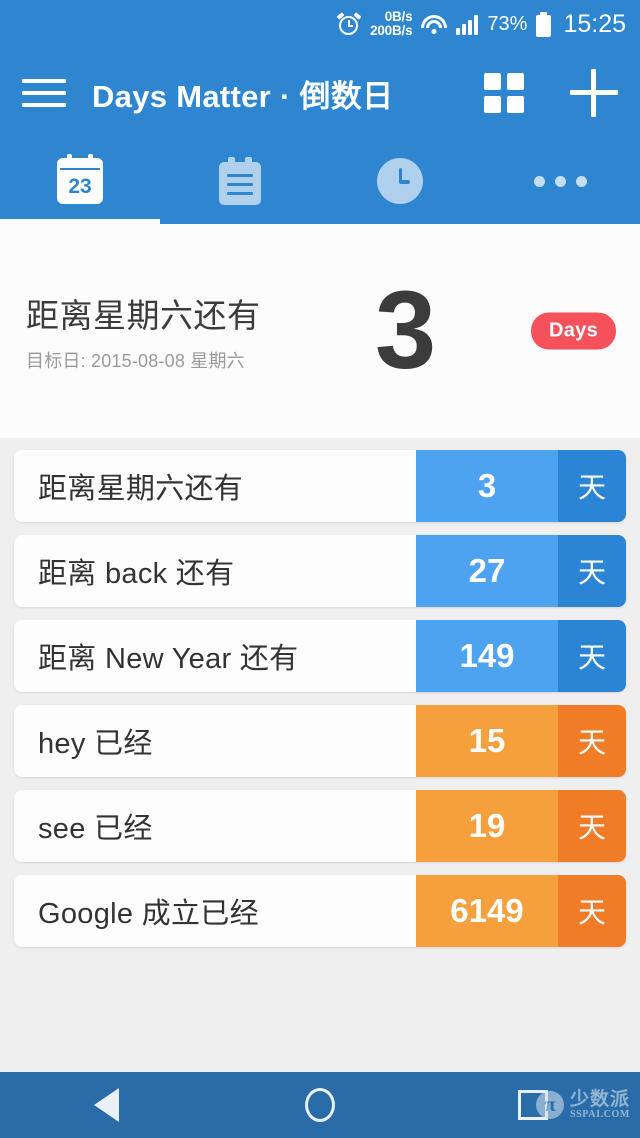 The height and width of the screenshot is (1138, 640). What do you see at coordinates (544, 24) in the screenshot?
I see `battery-icon` at bounding box center [544, 24].